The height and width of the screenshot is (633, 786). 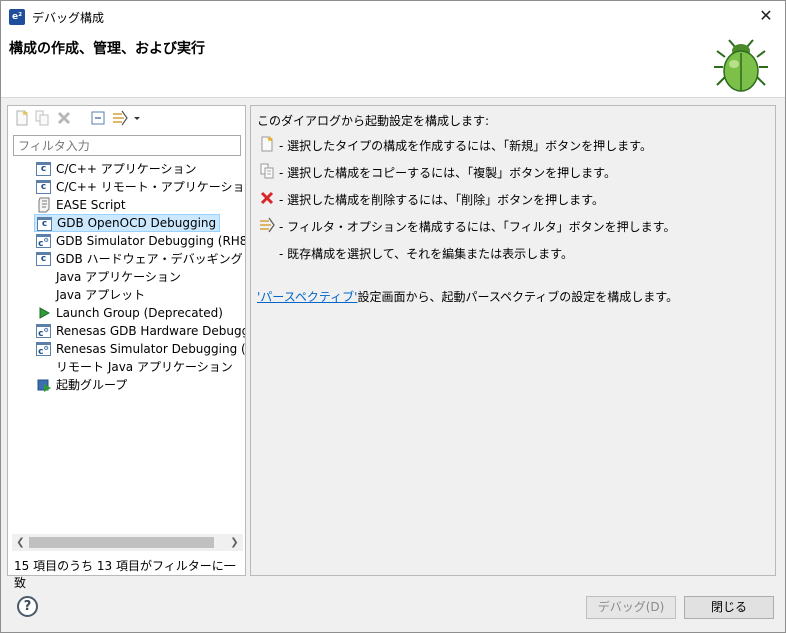 I want to click on collapse-all-icon, so click(x=98, y=118).